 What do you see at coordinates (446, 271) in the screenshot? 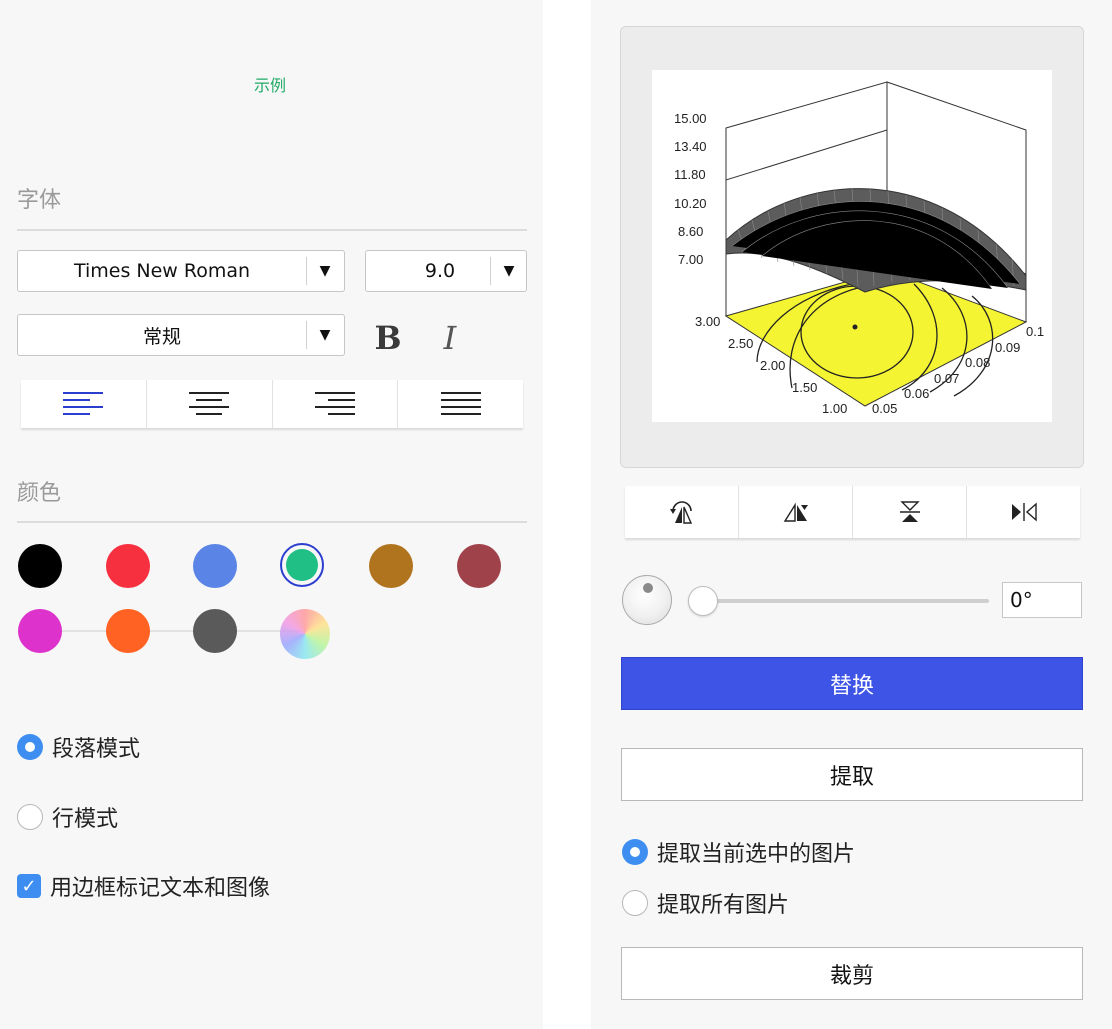
I see `font-size-dropdown: 9.0 ▼` at bounding box center [446, 271].